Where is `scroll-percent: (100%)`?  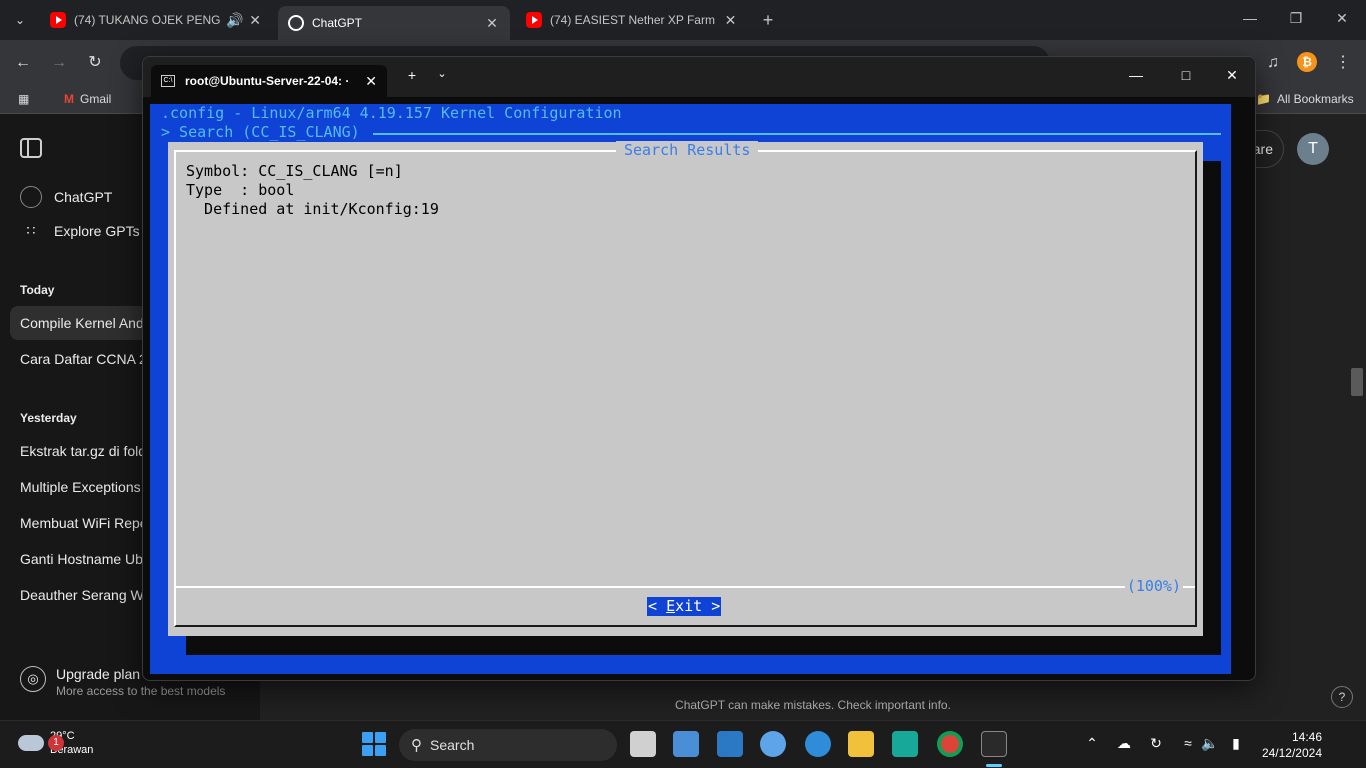 scroll-percent: (100%) is located at coordinates (1153, 586).